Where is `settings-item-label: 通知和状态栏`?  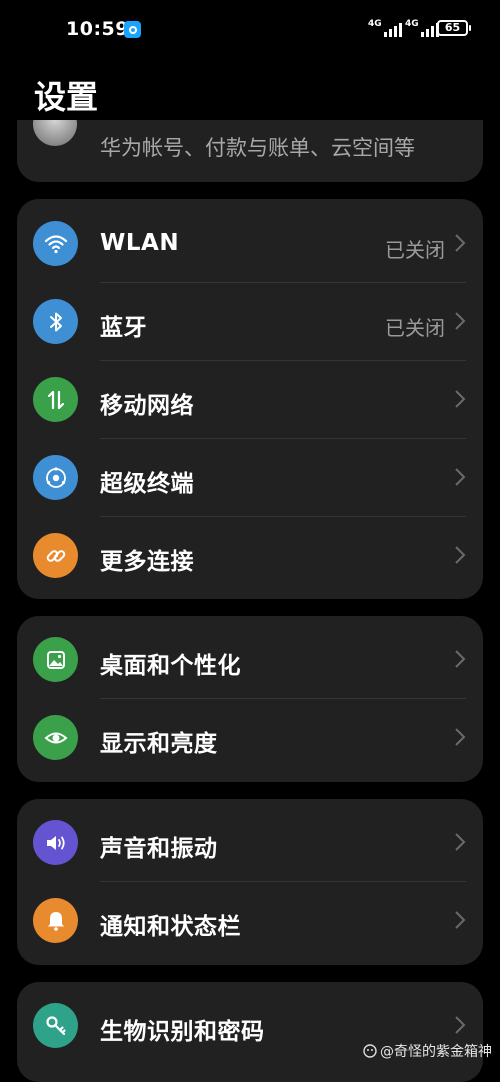
settings-item-label: 通知和状态栏 is located at coordinates (170, 927).